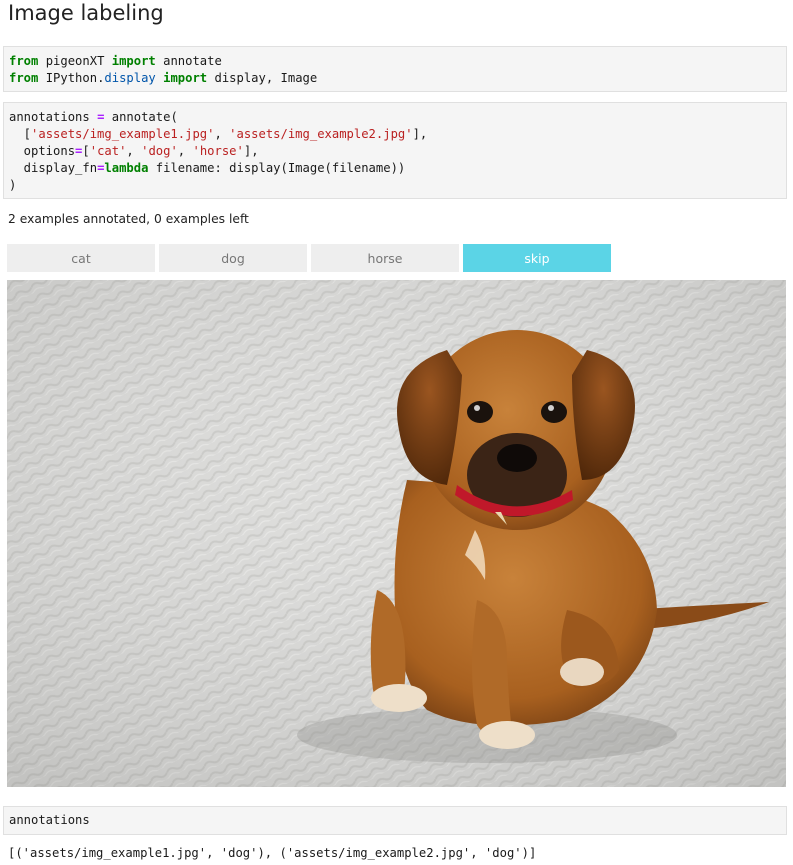 This screenshot has height=865, width=793. Describe the element at coordinates (53, 117) in the screenshot. I see `code-text: annotations` at that location.